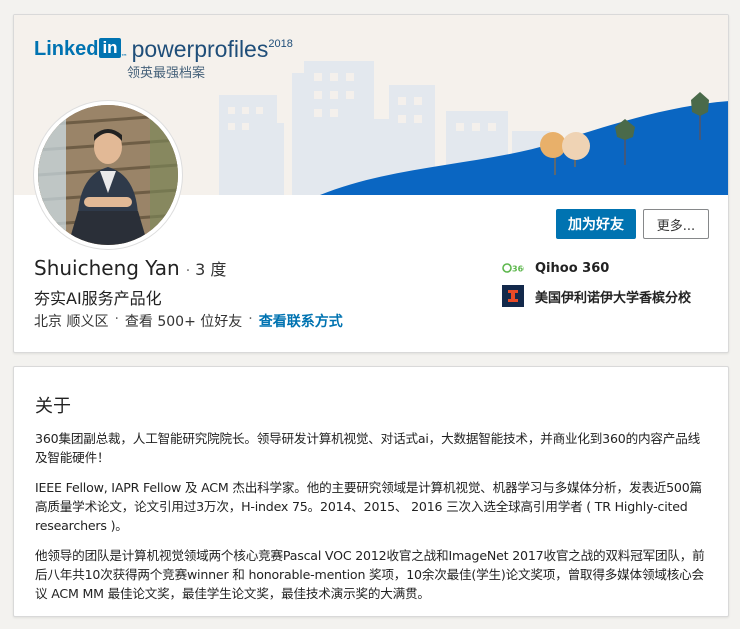 Image resolution: width=740 pixels, height=629 pixels. Describe the element at coordinates (513, 296) in the screenshot. I see `illinois-logo-icon` at that location.